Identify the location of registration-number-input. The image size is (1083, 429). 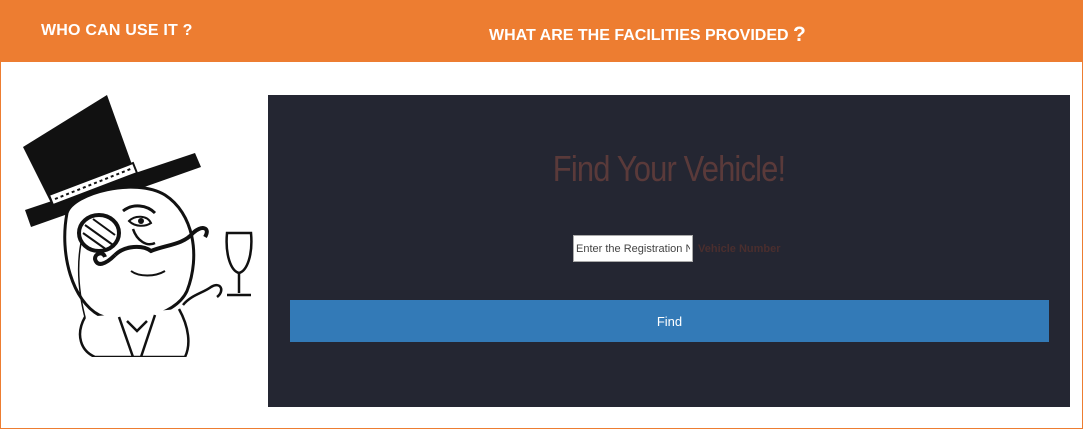
(633, 248).